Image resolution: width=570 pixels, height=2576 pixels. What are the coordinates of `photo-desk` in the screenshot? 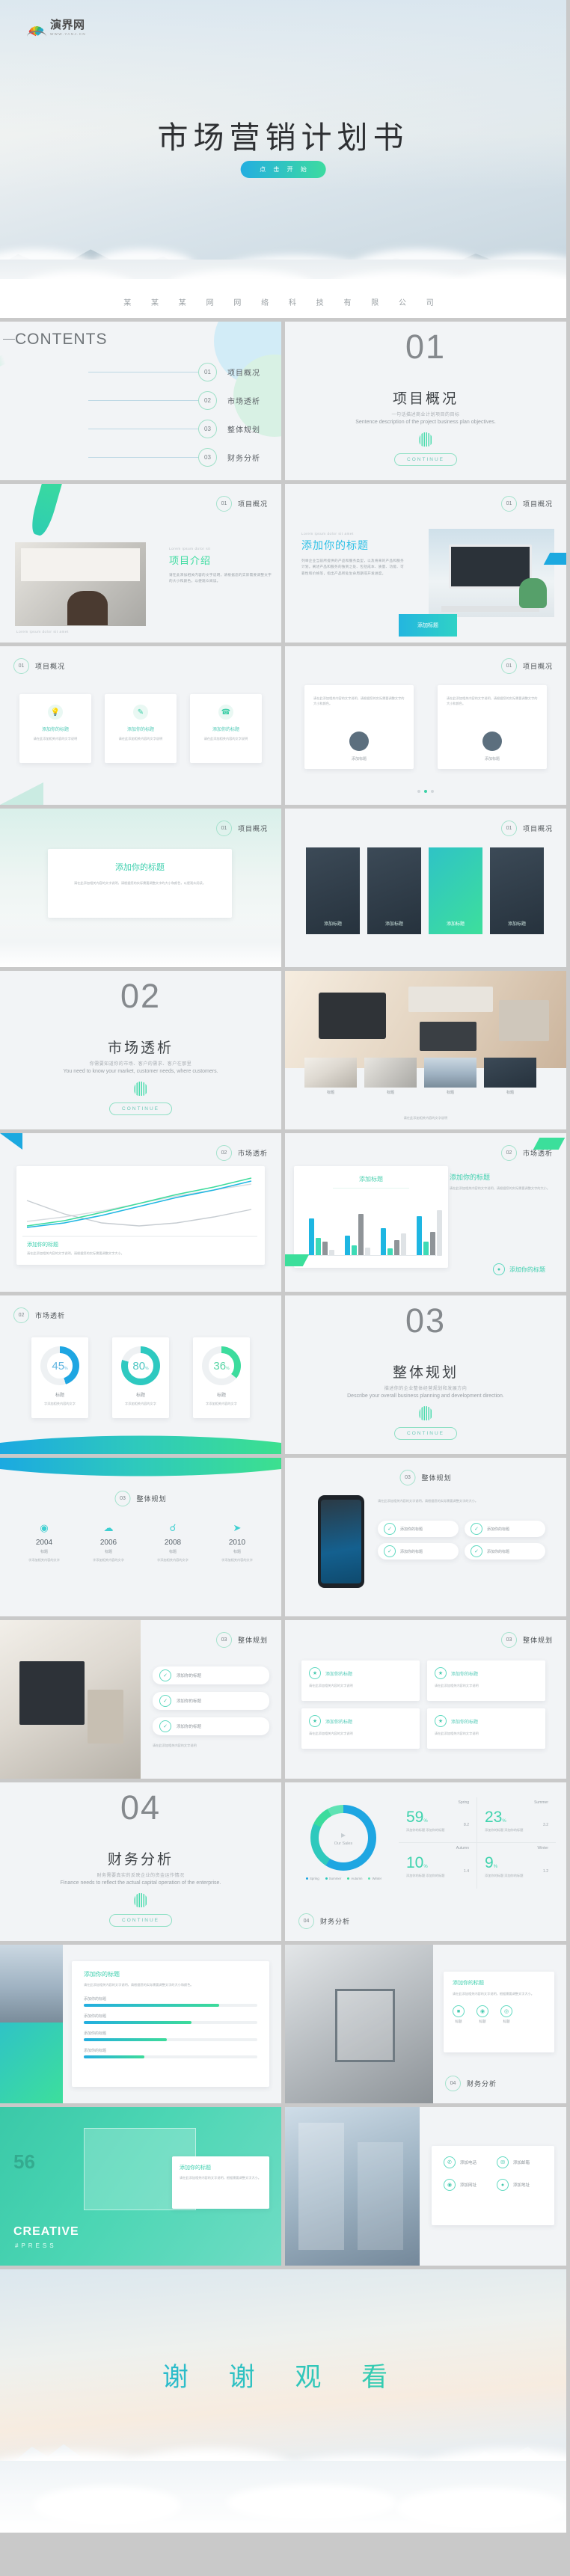 It's located at (70, 1699).